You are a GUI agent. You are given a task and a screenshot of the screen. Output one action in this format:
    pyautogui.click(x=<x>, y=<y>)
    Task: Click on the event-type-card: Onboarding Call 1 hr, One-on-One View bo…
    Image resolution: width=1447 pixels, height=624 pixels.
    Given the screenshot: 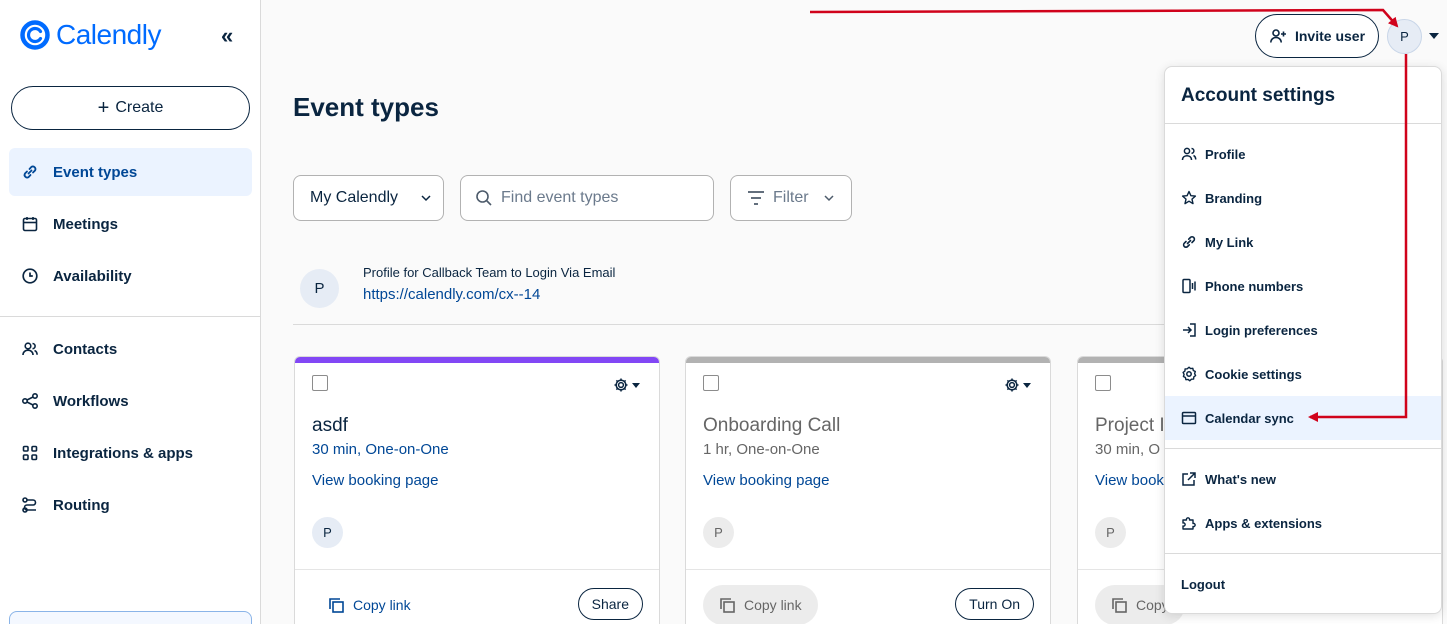 What is the action you would take?
    pyautogui.click(x=868, y=490)
    